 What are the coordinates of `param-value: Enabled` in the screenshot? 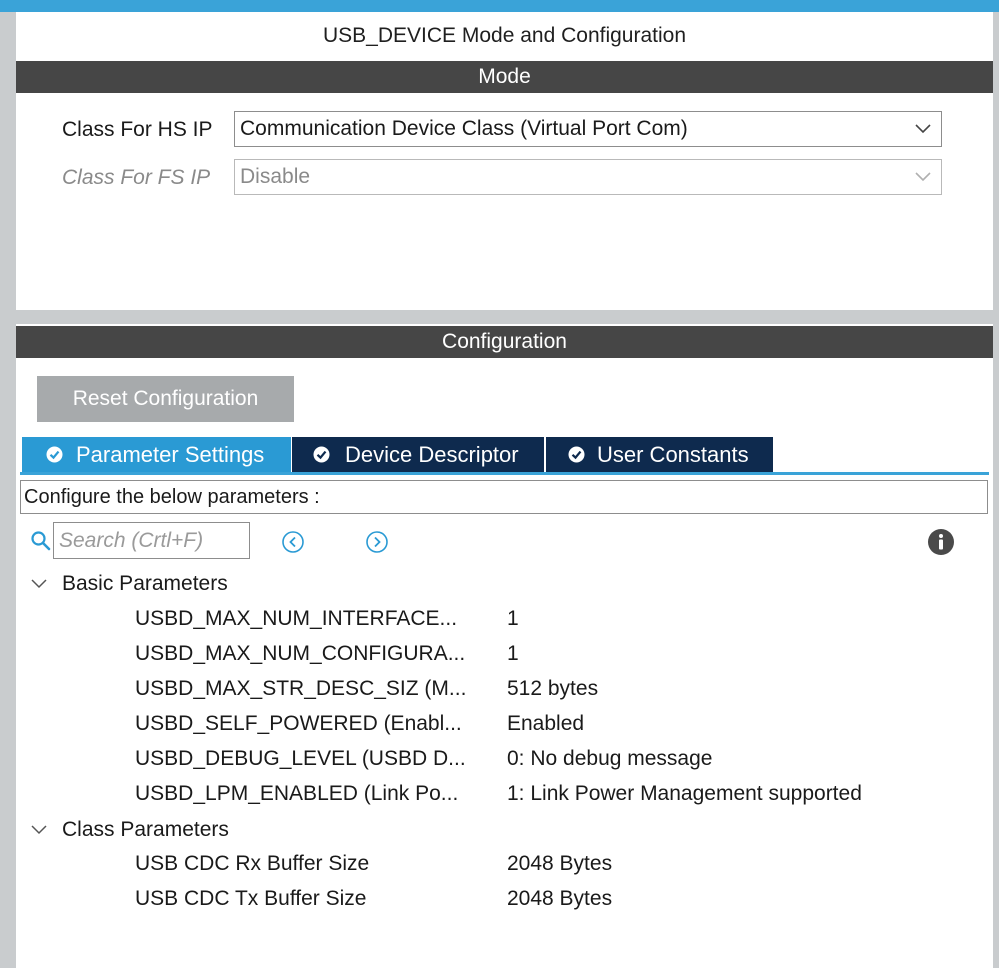 It's located at (545, 724).